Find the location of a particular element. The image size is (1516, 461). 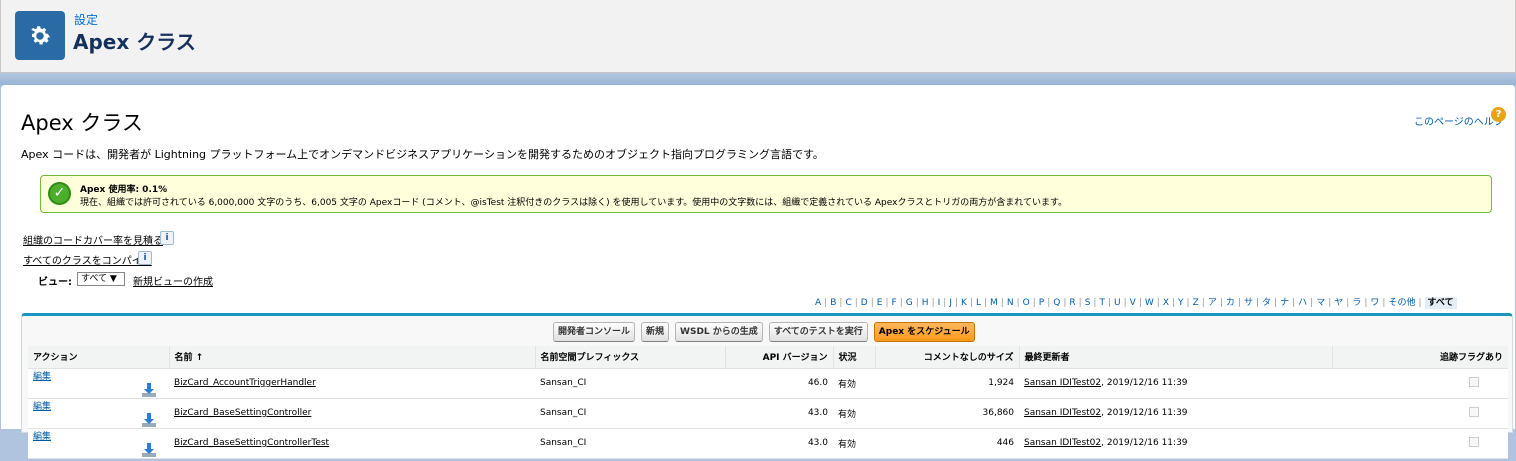

alpha-filter-item: C is located at coordinates (848, 303).